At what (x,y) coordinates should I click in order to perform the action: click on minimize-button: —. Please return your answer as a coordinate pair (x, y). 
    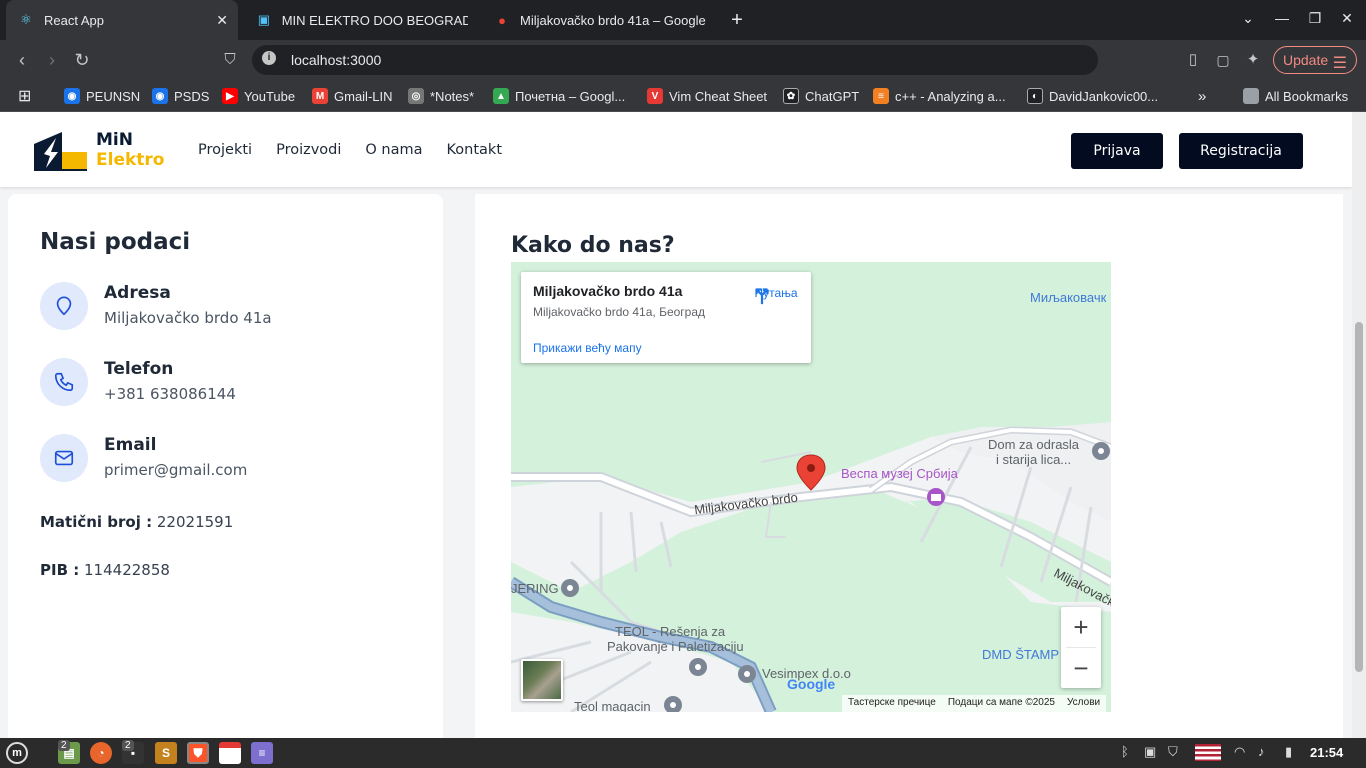
    Looking at the image, I should click on (1282, 18).